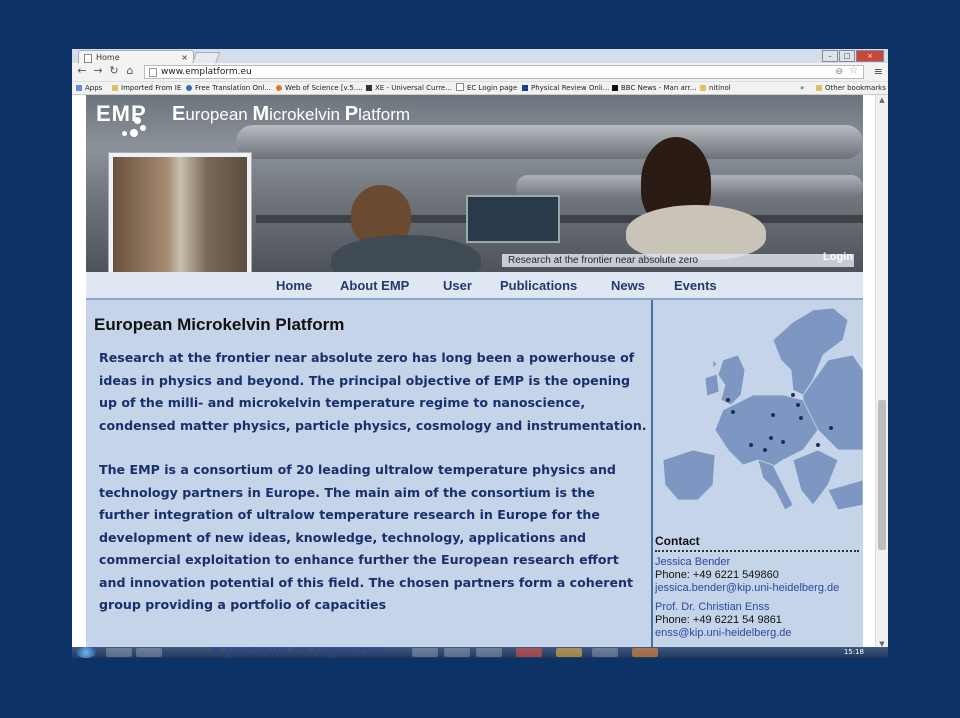  Describe the element at coordinates (878, 71) in the screenshot. I see `menu-icon: ≡` at that location.